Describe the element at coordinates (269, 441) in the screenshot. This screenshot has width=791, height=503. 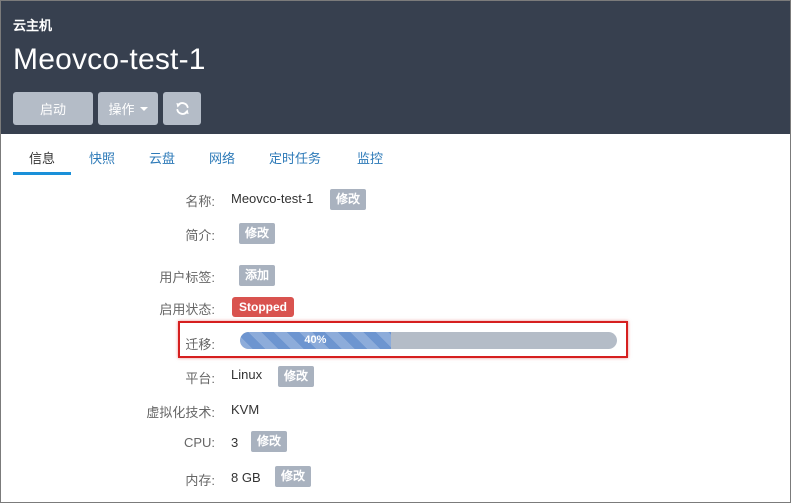
I see `edit-cpu-button: 修改` at that location.